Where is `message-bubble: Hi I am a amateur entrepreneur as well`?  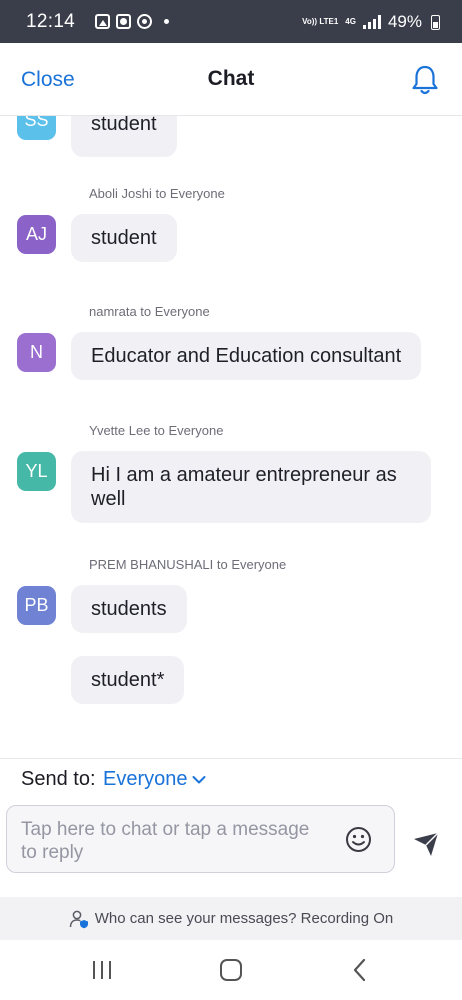
message-bubble: Hi I am a amateur entrepreneur as well is located at coordinates (251, 487).